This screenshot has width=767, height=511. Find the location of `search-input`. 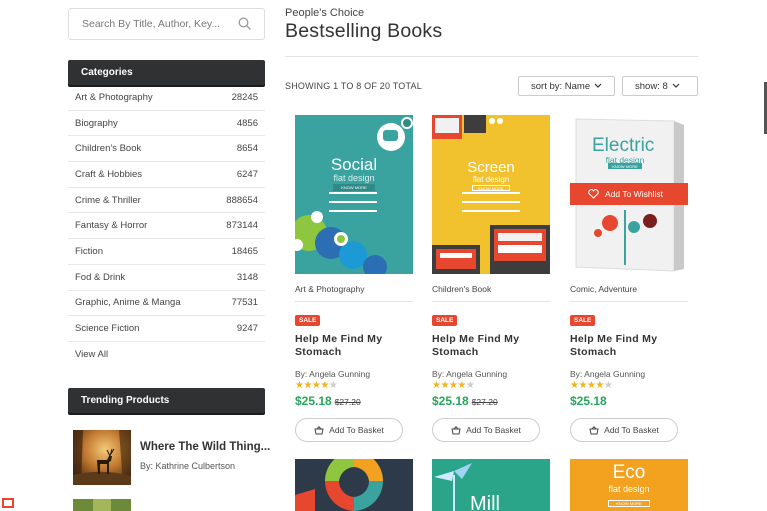

search-input is located at coordinates (149, 24).